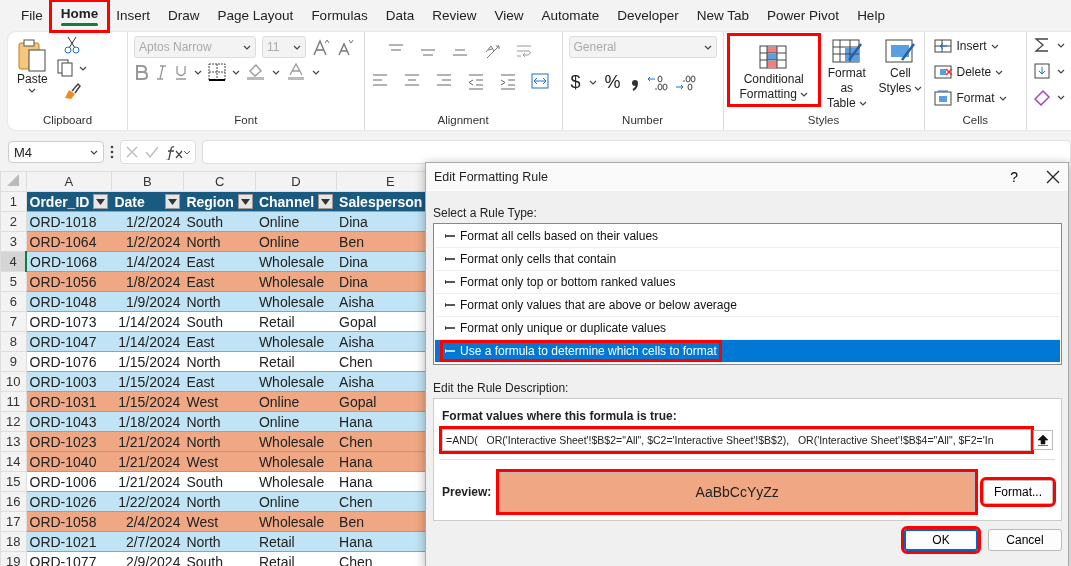 The width and height of the screenshot is (1071, 566). What do you see at coordinates (13, 481) in the screenshot?
I see `row-header: 15` at bounding box center [13, 481].